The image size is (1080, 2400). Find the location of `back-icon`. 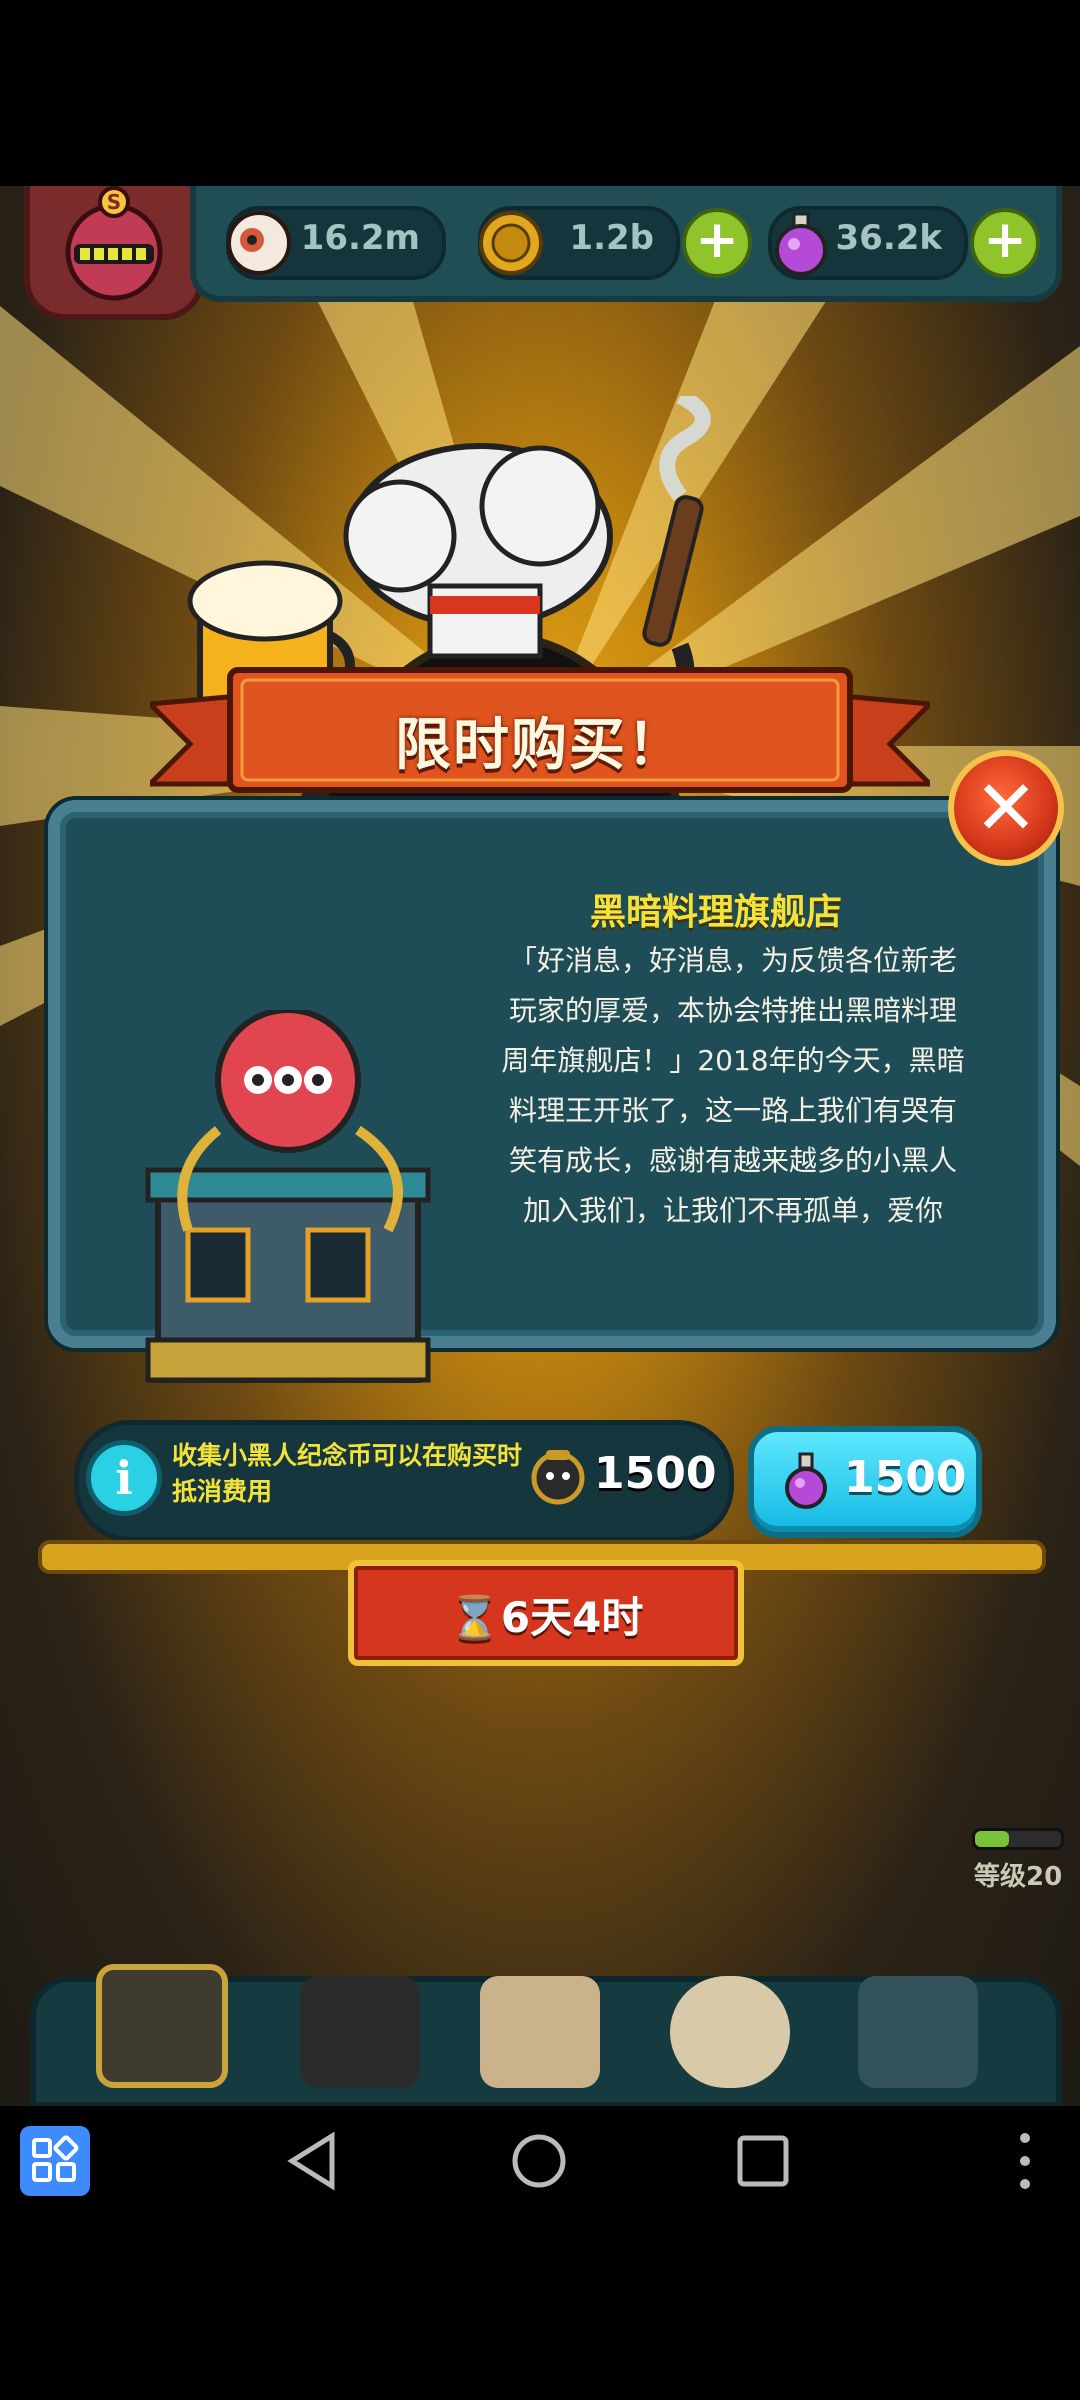

back-icon is located at coordinates (315, 2161).